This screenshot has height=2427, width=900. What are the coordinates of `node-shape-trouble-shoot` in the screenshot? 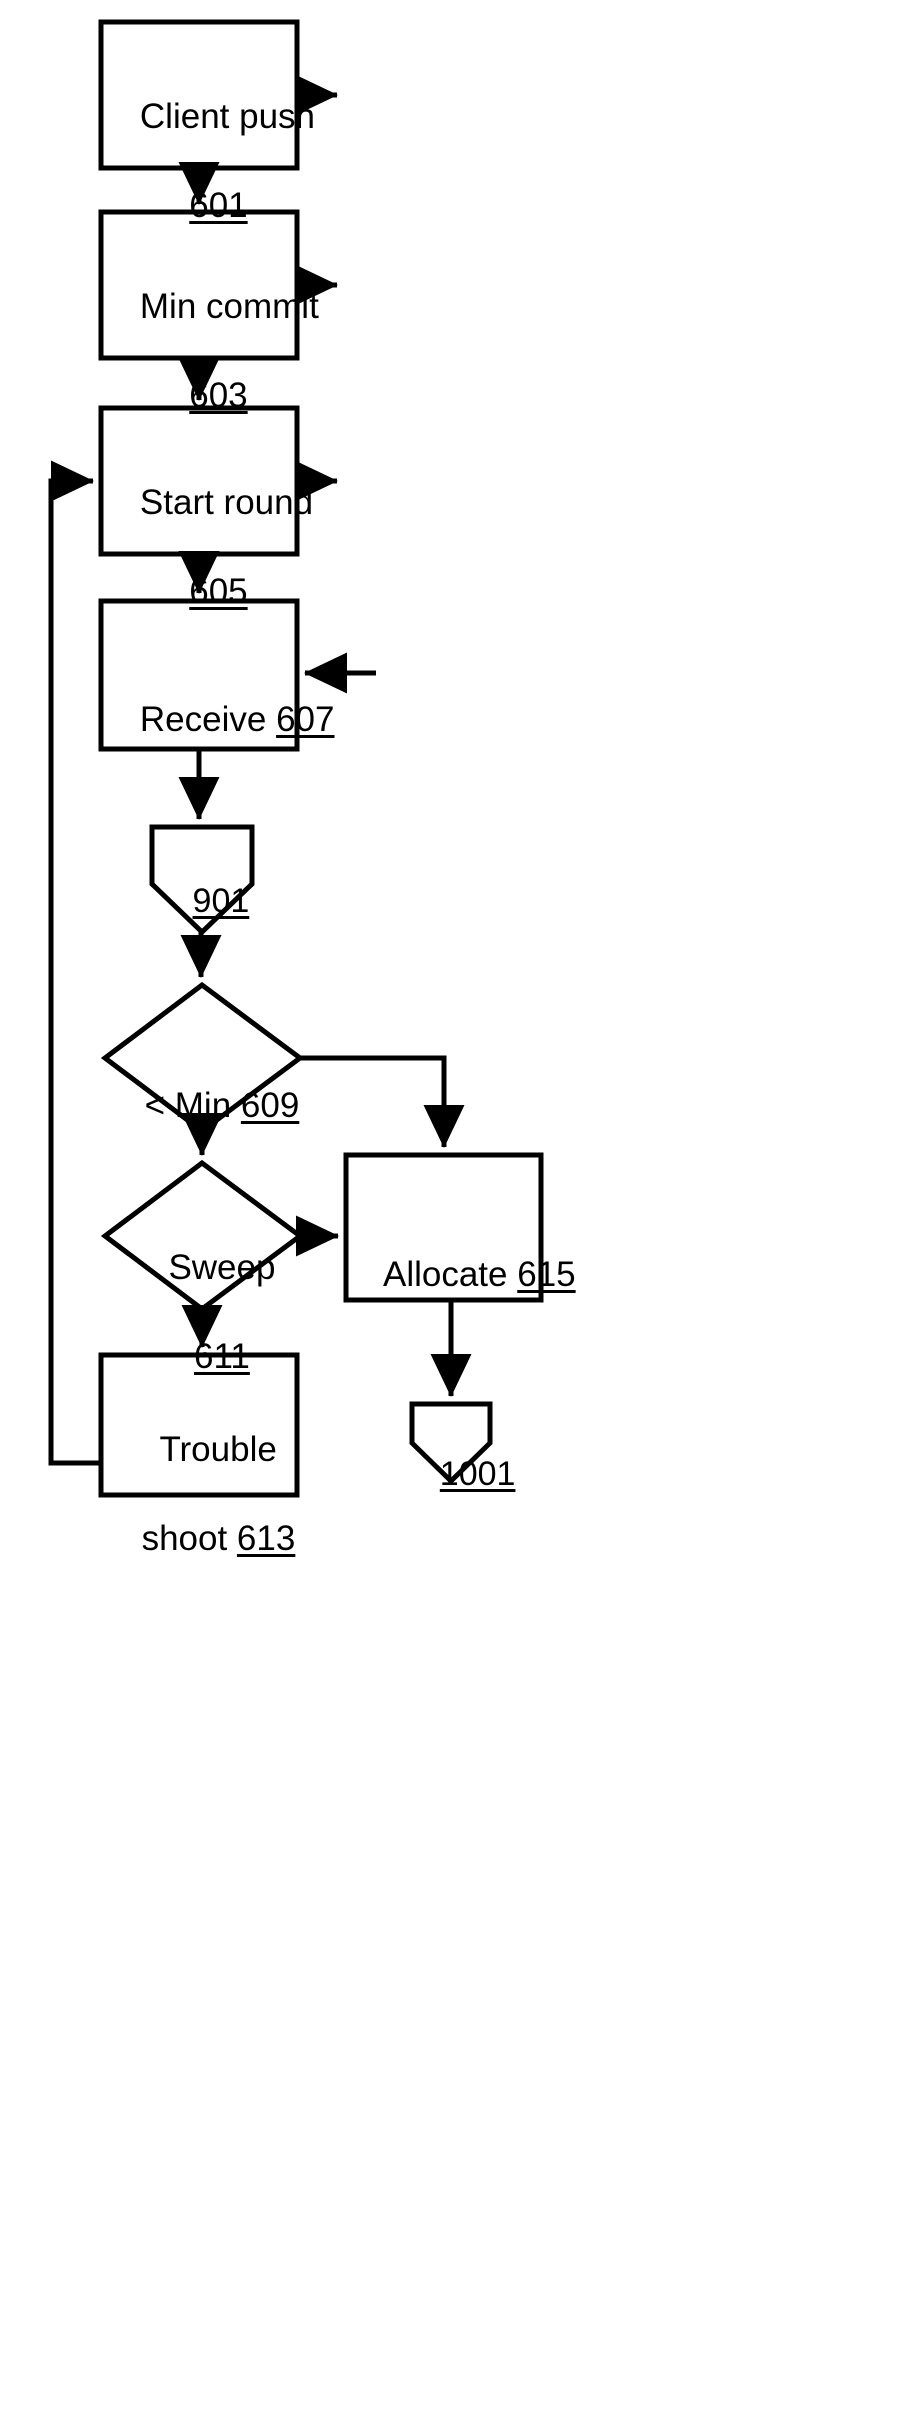 It's located at (199, 1425).